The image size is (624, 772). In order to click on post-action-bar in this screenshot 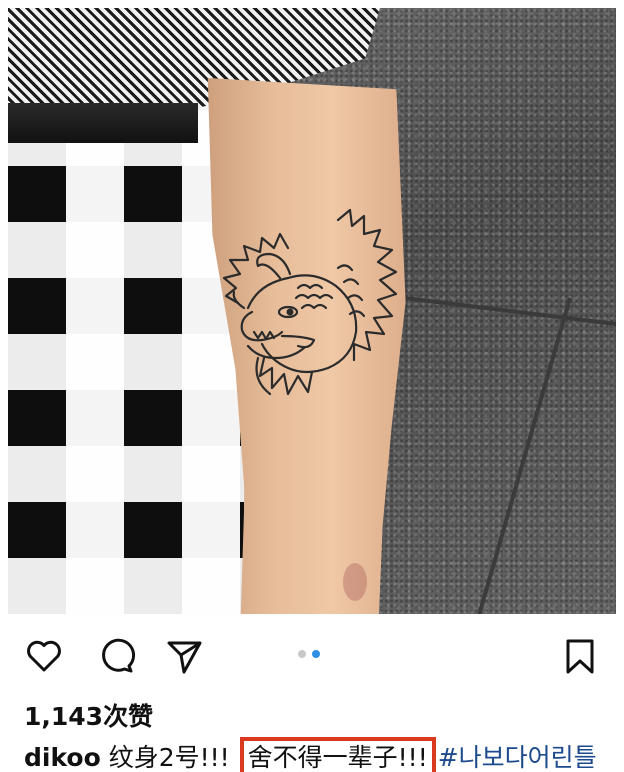, I will do `click(312, 656)`.